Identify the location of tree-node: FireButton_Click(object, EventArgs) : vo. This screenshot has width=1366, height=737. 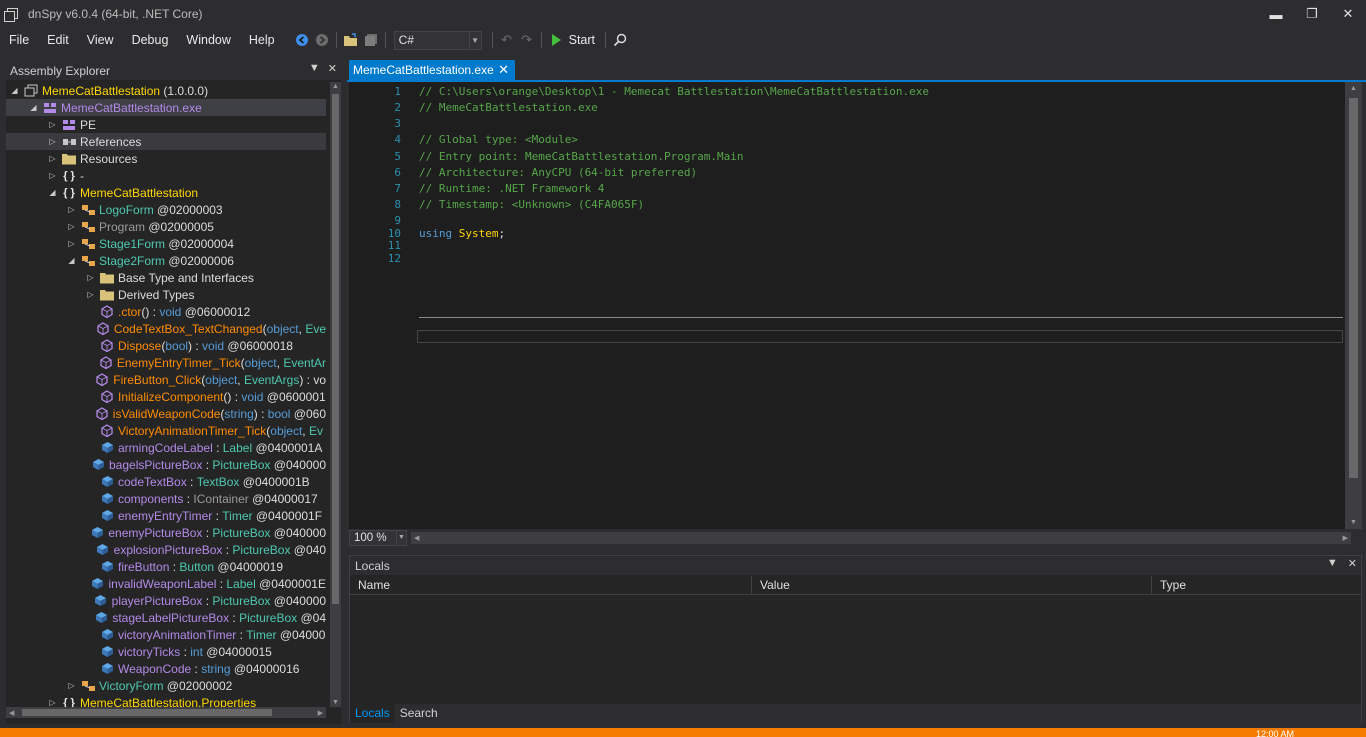
(166, 379).